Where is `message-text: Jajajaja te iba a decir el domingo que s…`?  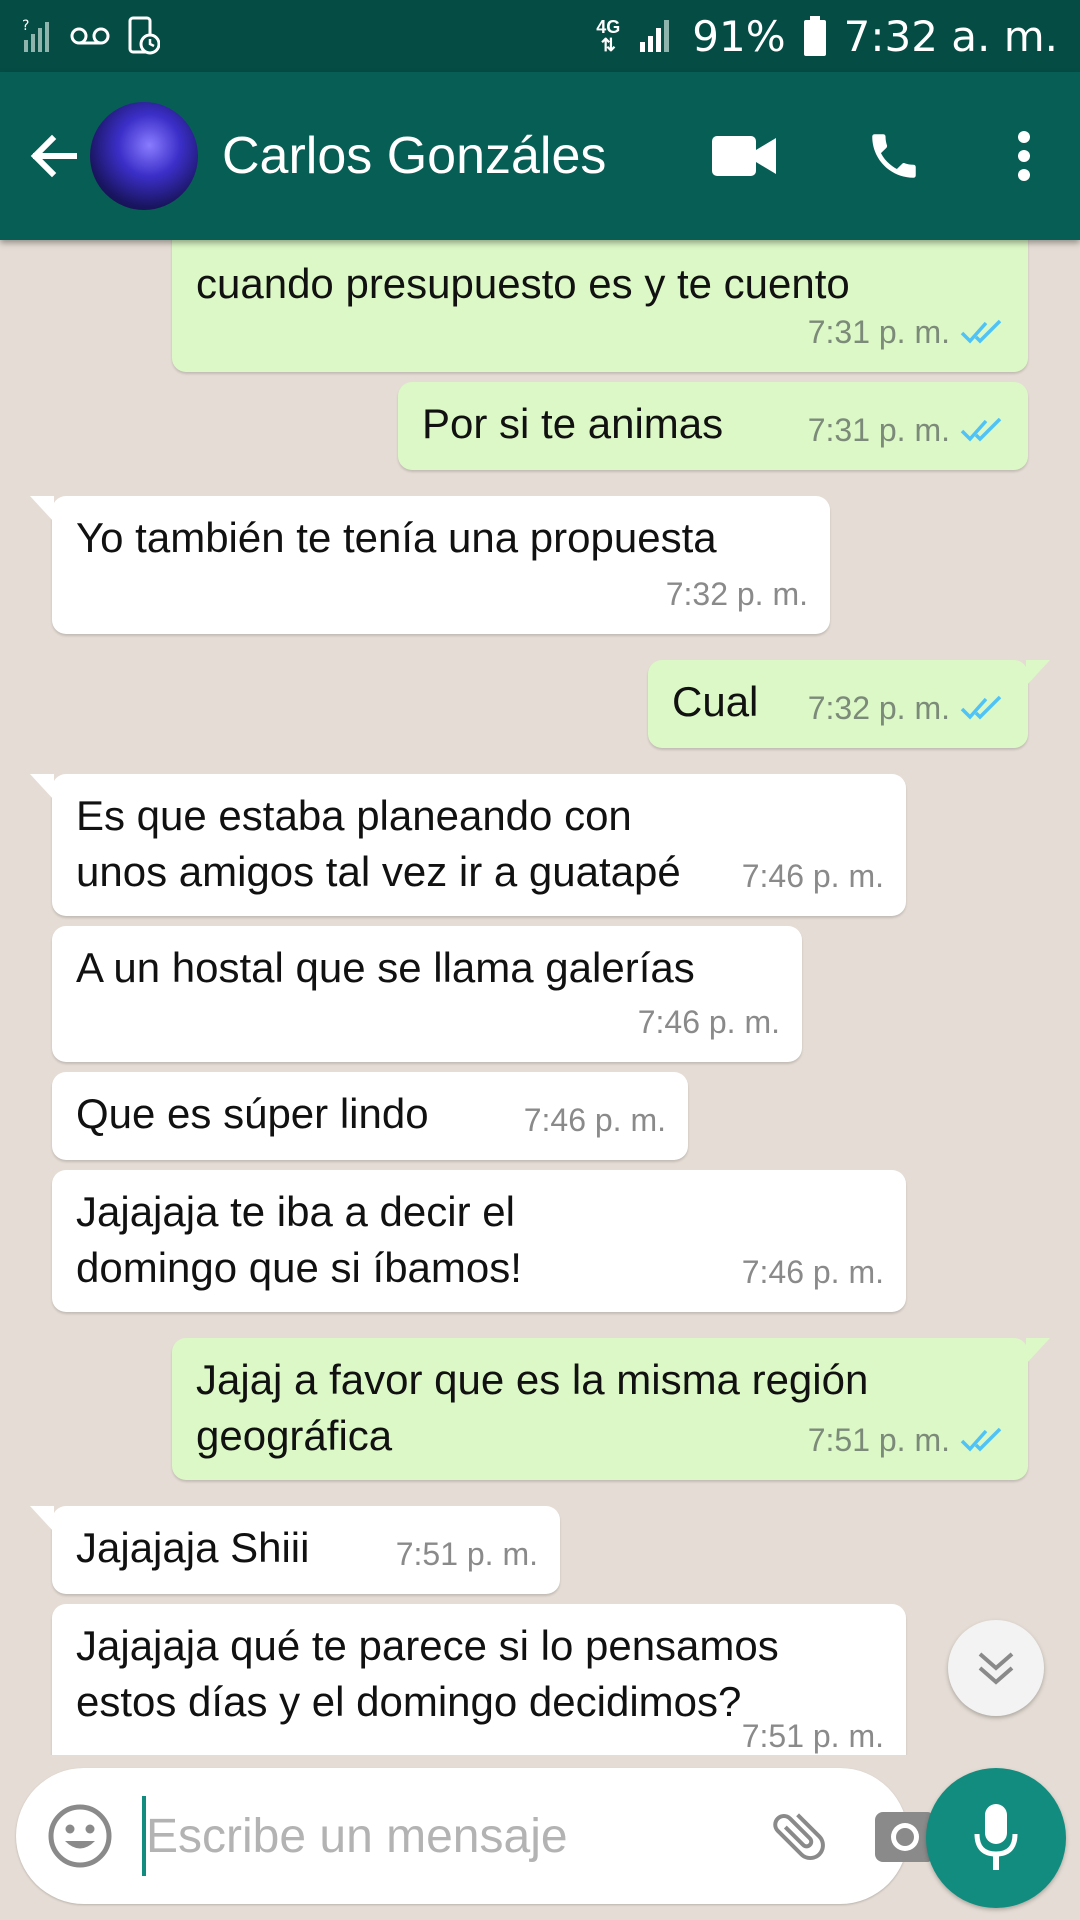 message-text: Jajajaja te iba a decir el domingo que s… is located at coordinates (299, 1239).